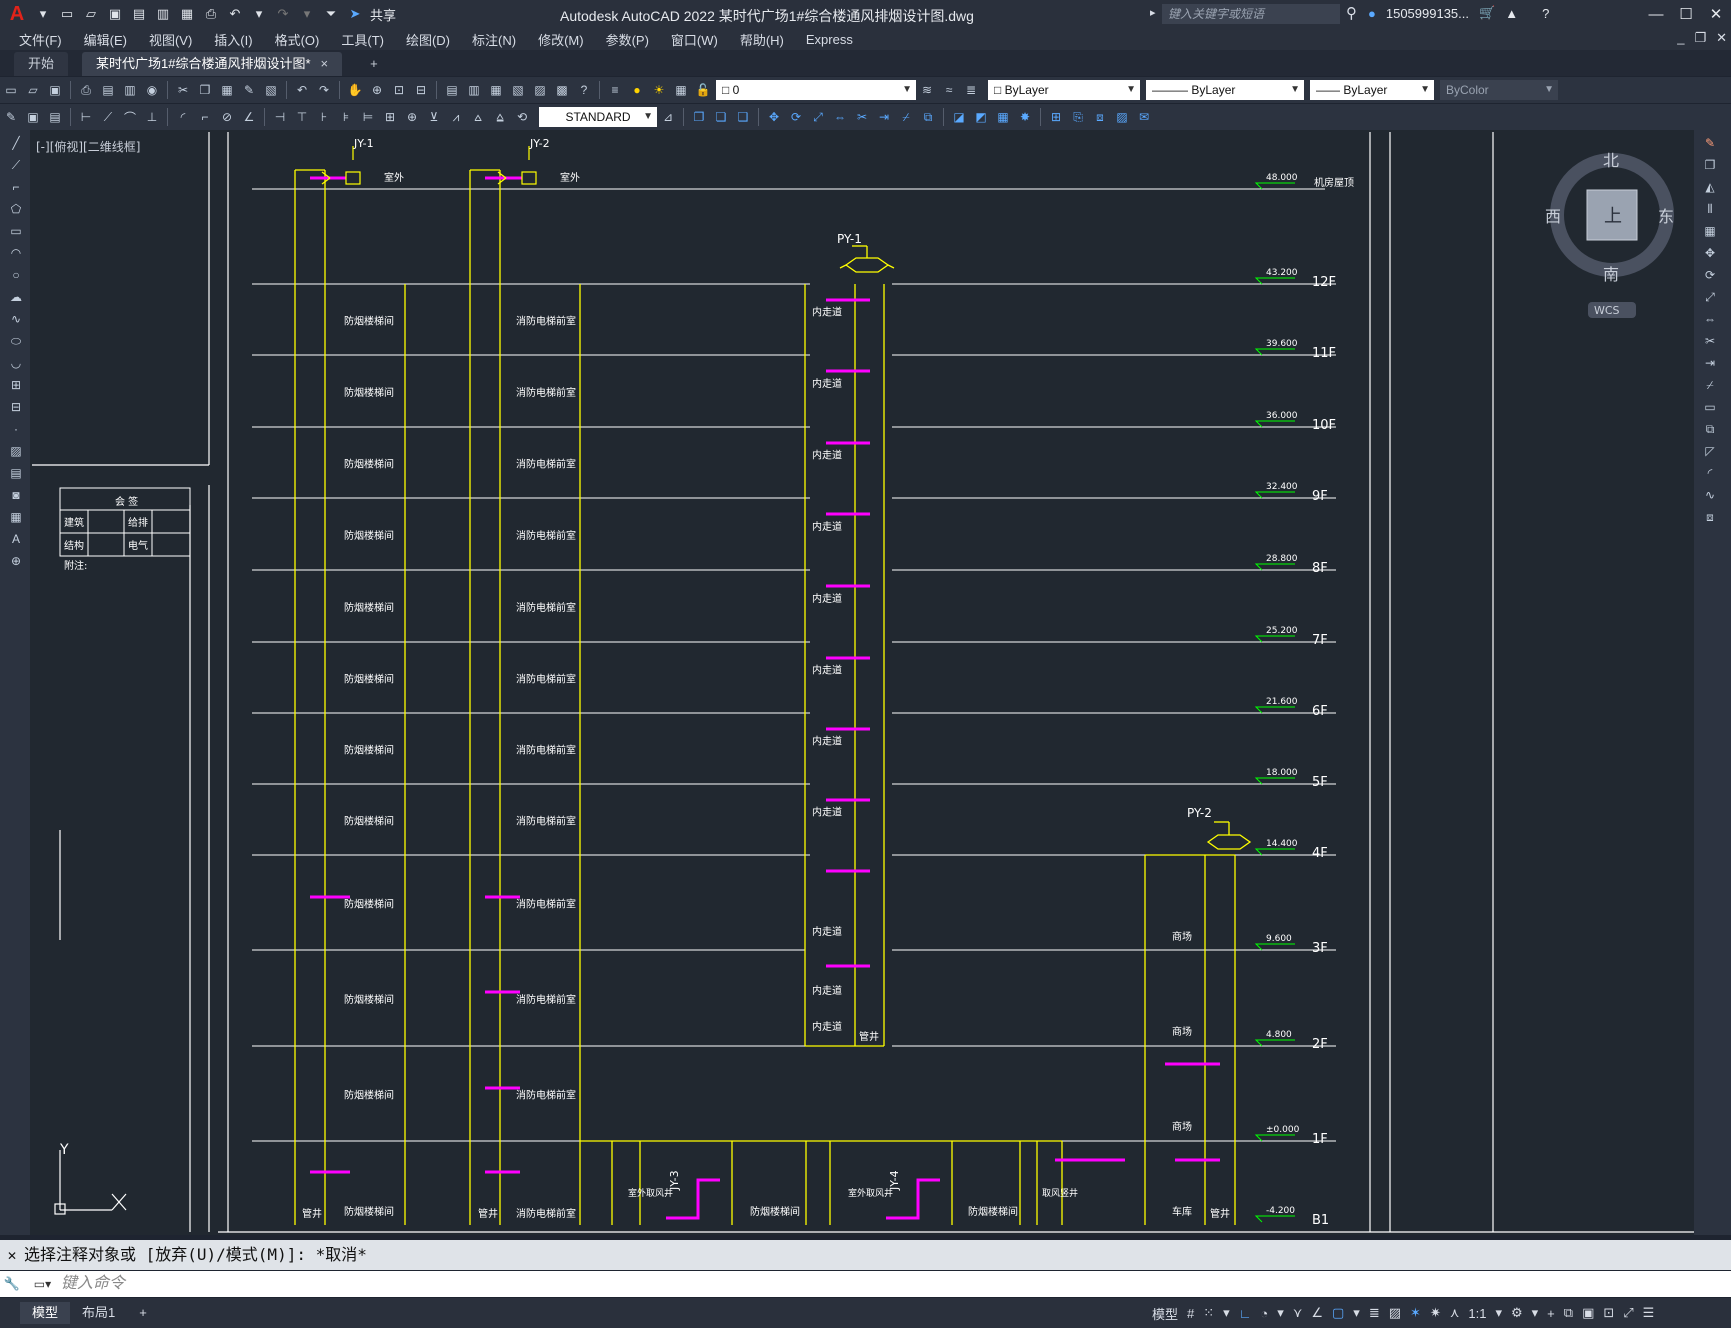  I want to click on menu-item: 参数(P), so click(627, 39).